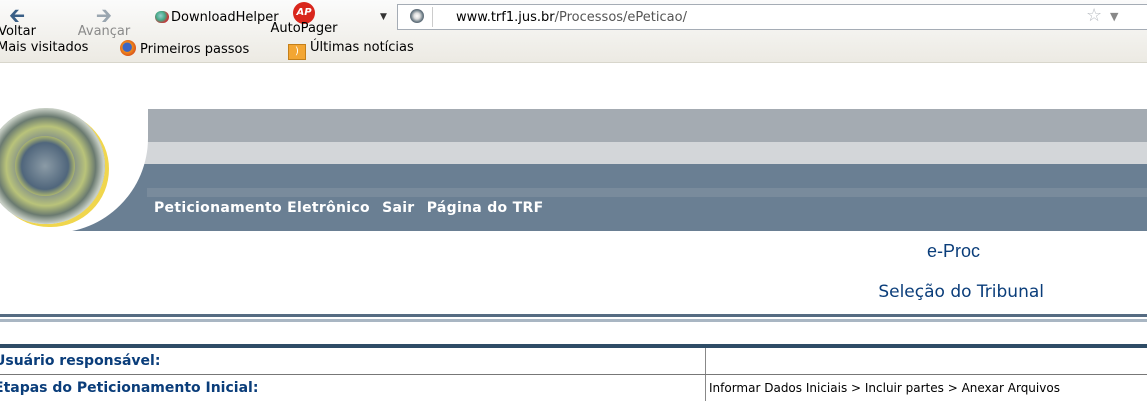  Describe the element at coordinates (297, 52) in the screenshot. I see `rss-feed-icon: )` at that location.